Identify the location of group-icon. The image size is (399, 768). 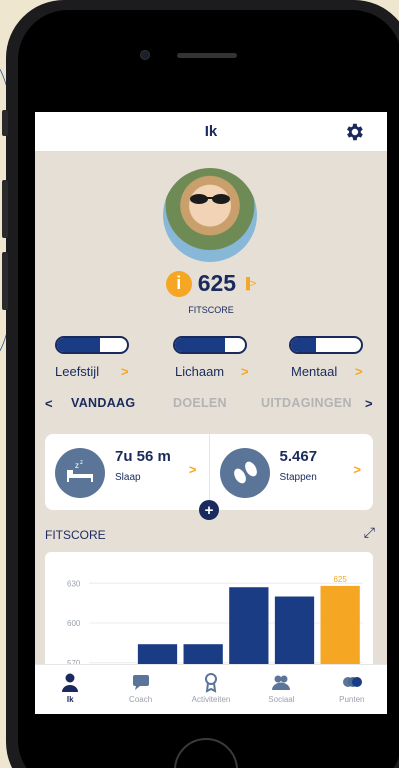
(281, 682).